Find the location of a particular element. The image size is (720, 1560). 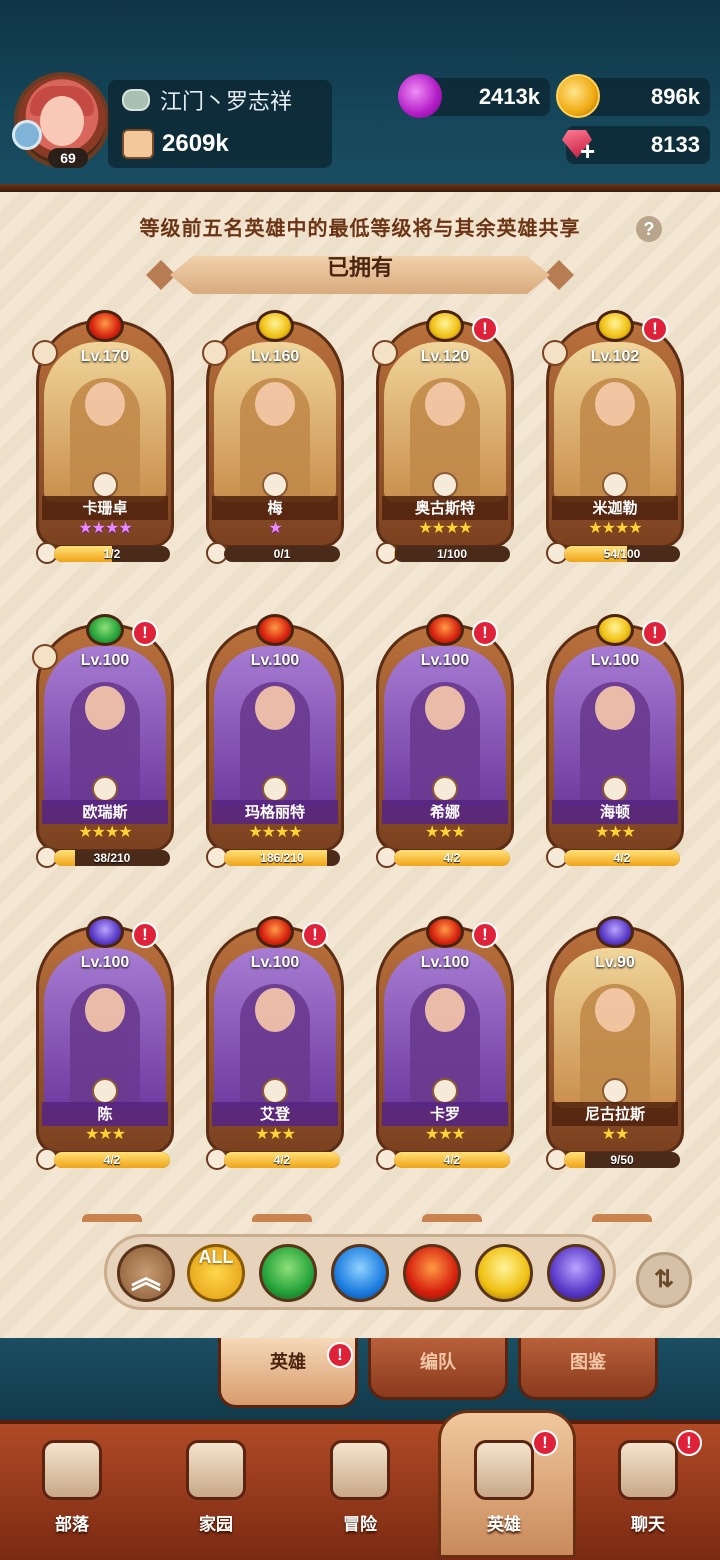

hero-card: ! Lv.100 艾登 ★★★ 4/2 is located at coordinates (275, 1042).